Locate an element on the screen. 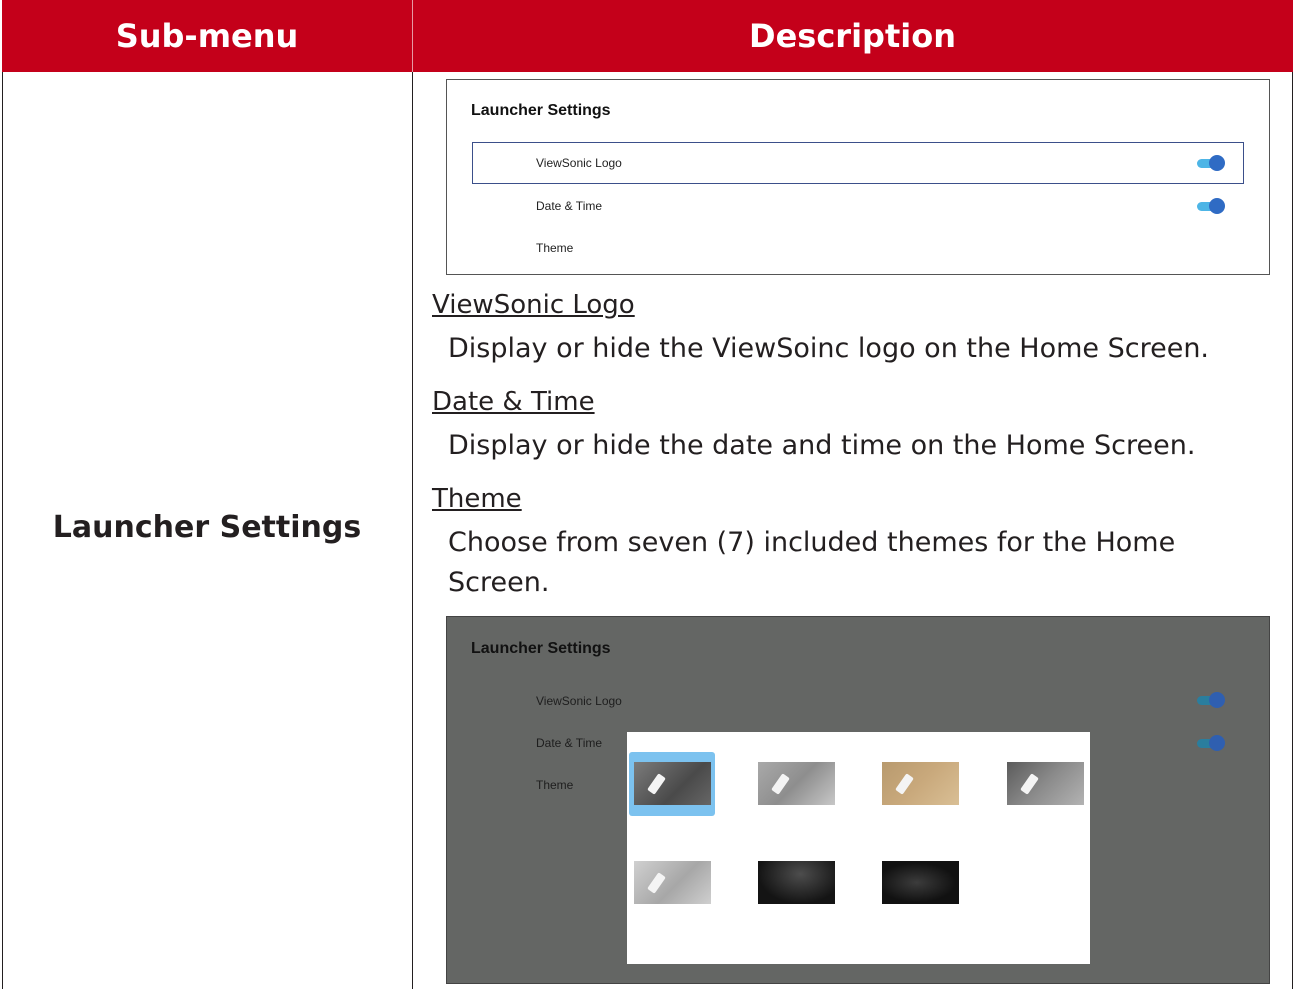 The image size is (1296, 989). section-heading-date-time: Date & Time is located at coordinates (513, 402).